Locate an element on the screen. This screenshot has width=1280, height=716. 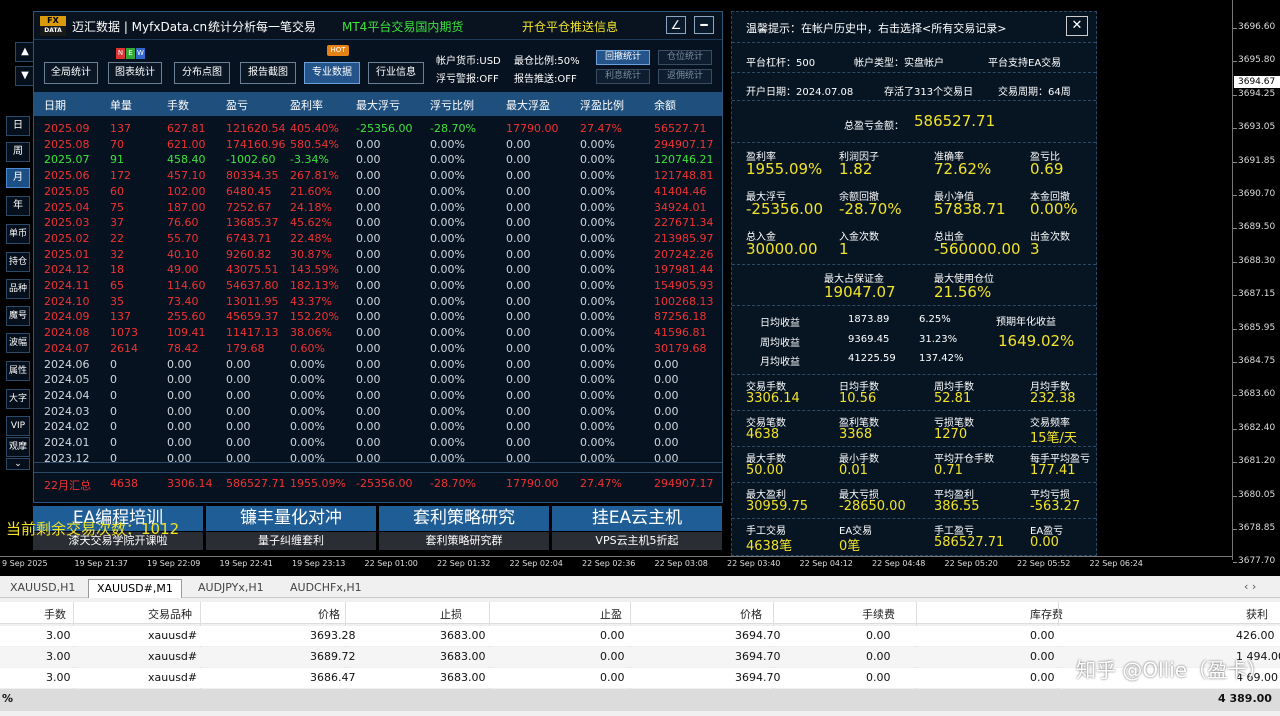
period-button-3: 年 is located at coordinates (18, 206).